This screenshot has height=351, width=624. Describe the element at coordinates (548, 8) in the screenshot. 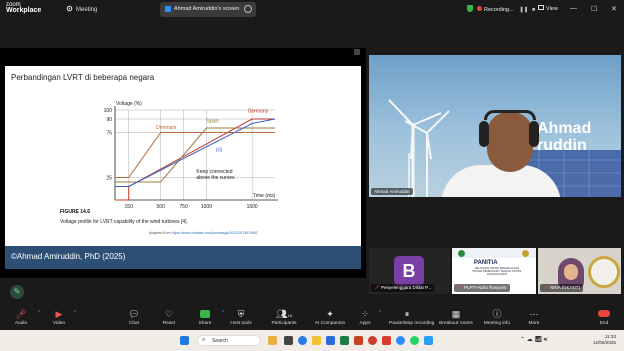

I see `view-menu: View` at that location.